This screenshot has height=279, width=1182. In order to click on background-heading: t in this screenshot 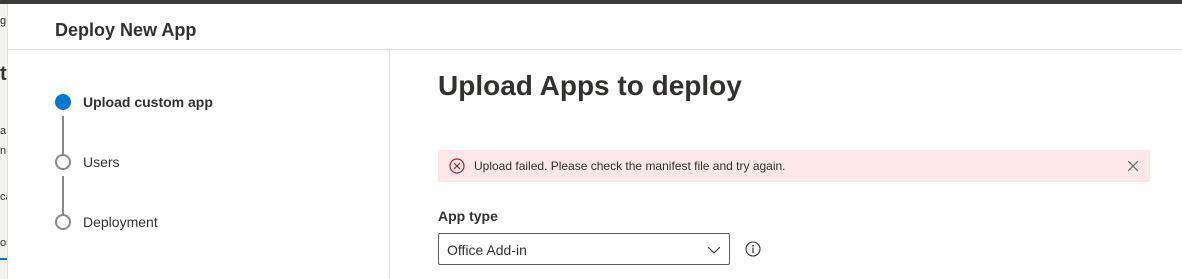, I will do `click(3, 74)`.